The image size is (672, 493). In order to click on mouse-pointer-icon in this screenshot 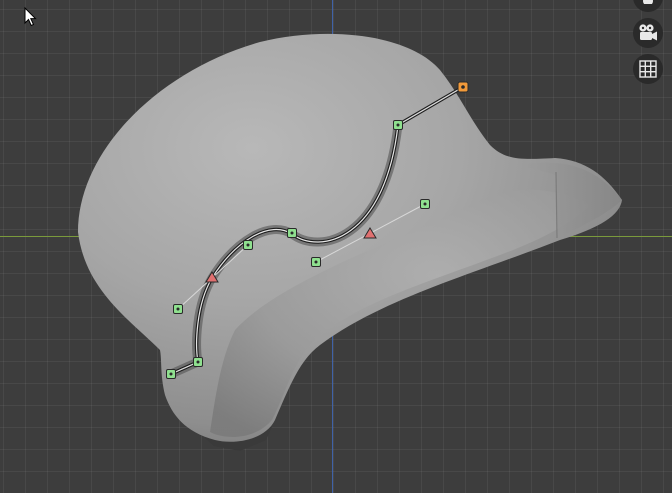, I will do `click(30, 17)`.